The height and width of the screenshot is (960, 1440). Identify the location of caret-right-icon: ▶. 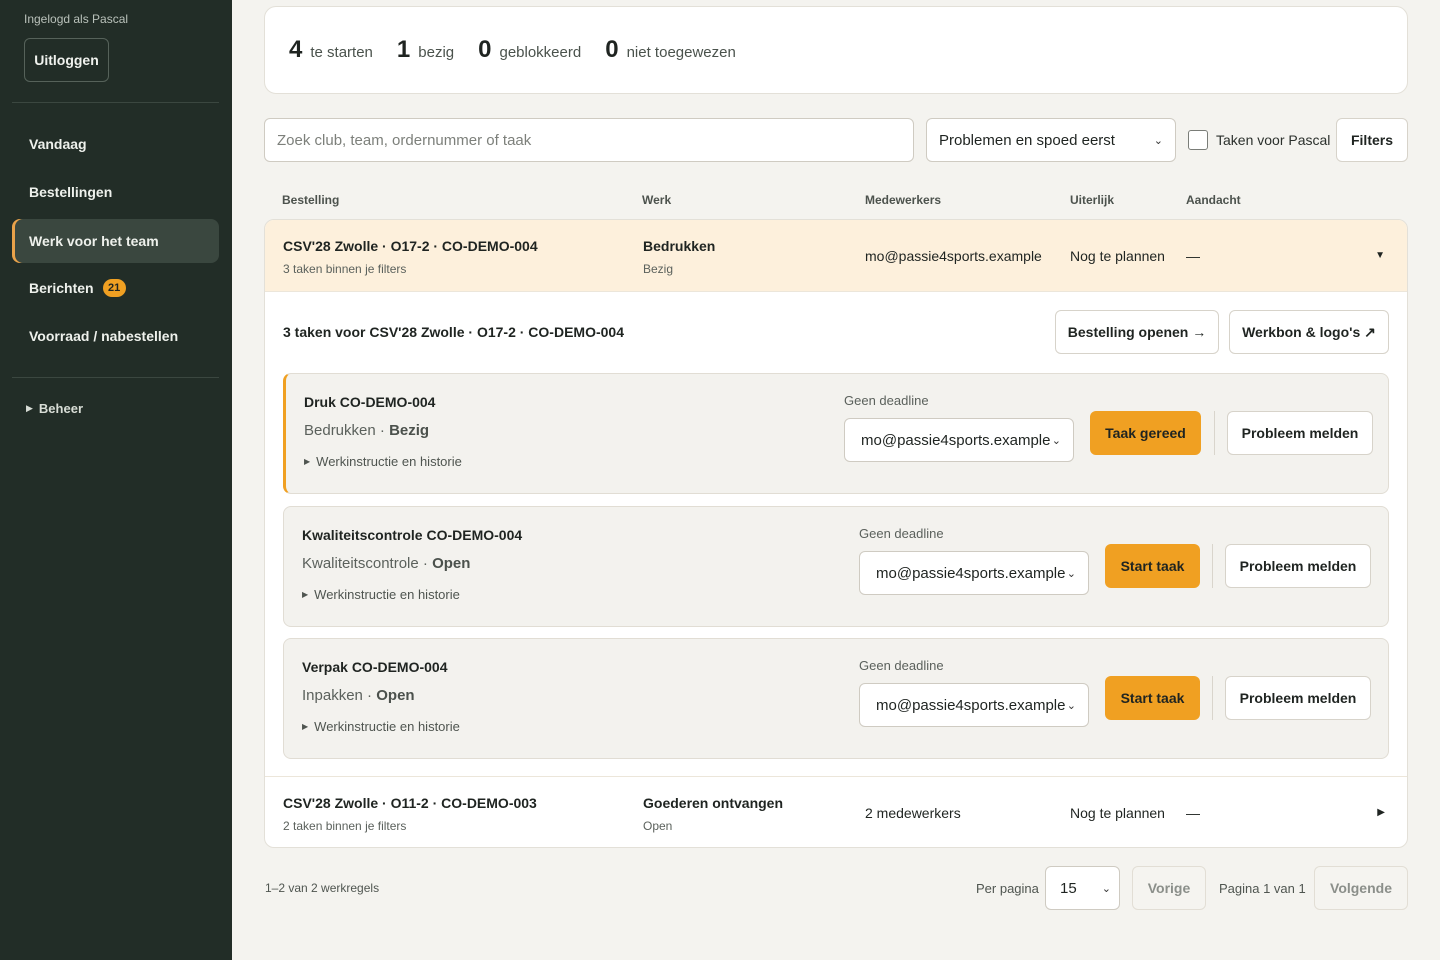
(1381, 812).